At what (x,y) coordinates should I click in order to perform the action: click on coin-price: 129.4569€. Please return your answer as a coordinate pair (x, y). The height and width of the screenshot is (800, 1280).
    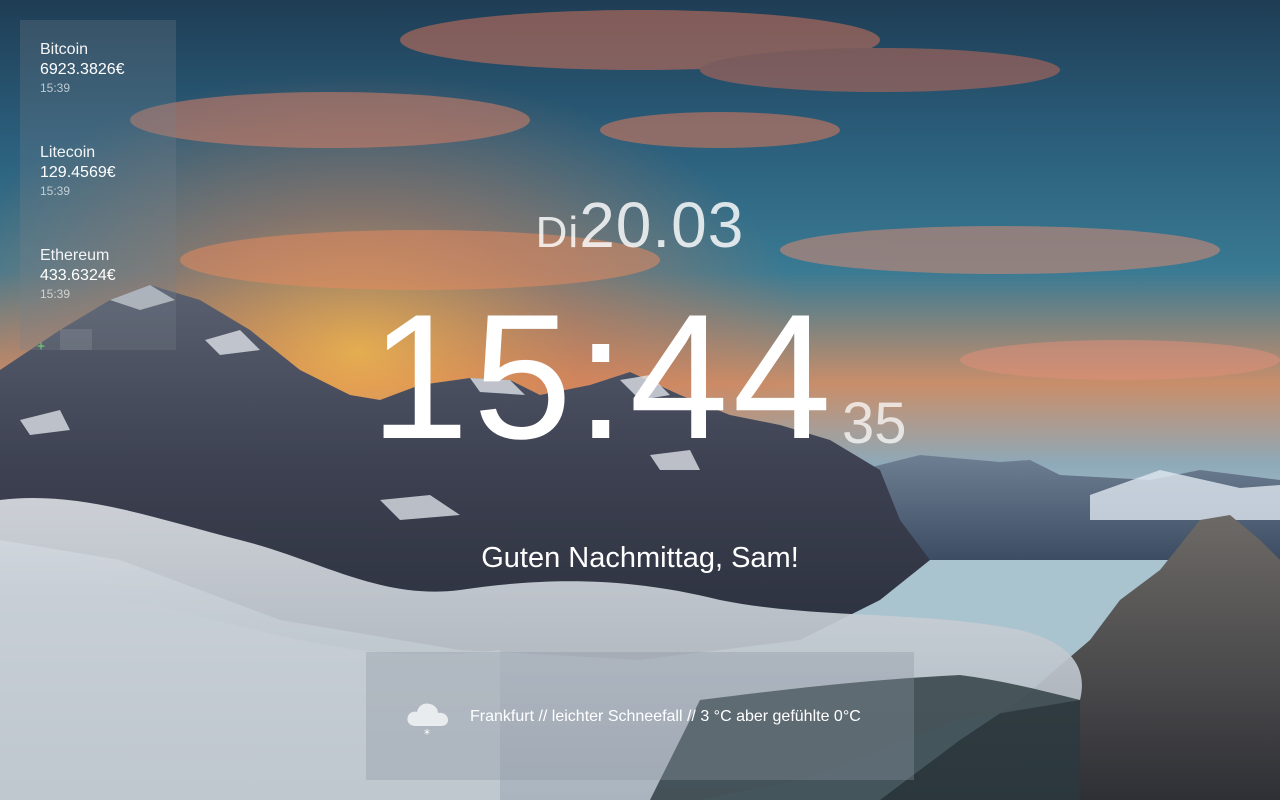
    Looking at the image, I should click on (78, 172).